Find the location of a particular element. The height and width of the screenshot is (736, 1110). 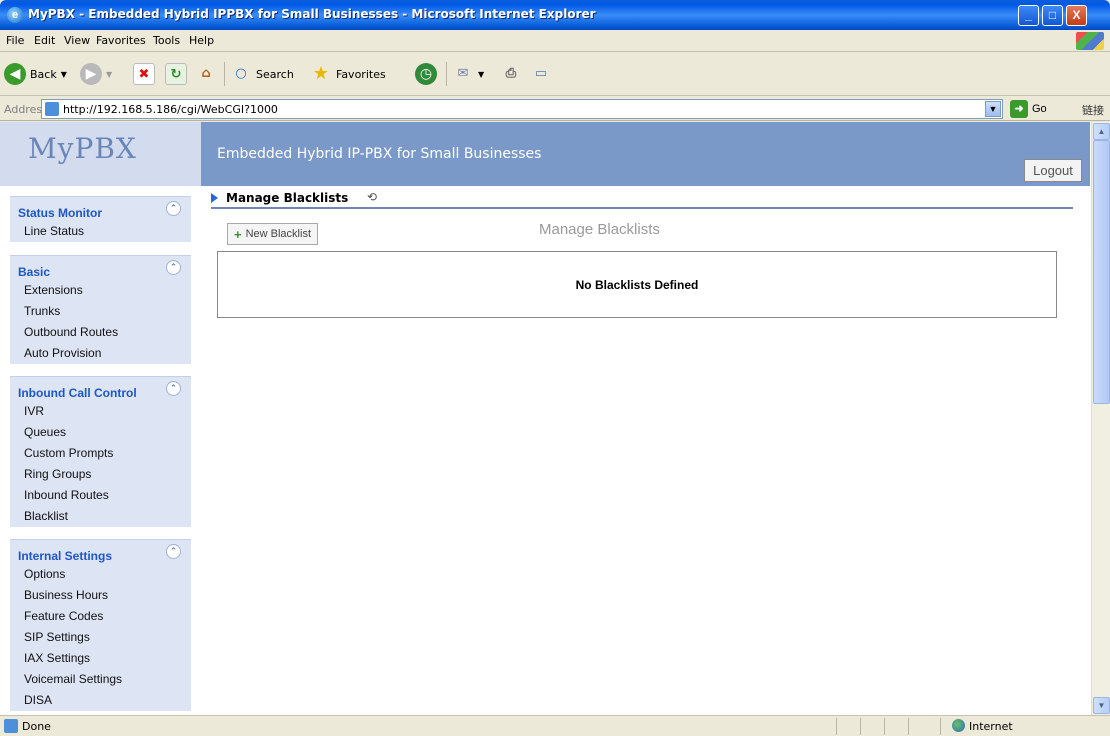

forward-button: ▶ ▼ is located at coordinates (96, 74).